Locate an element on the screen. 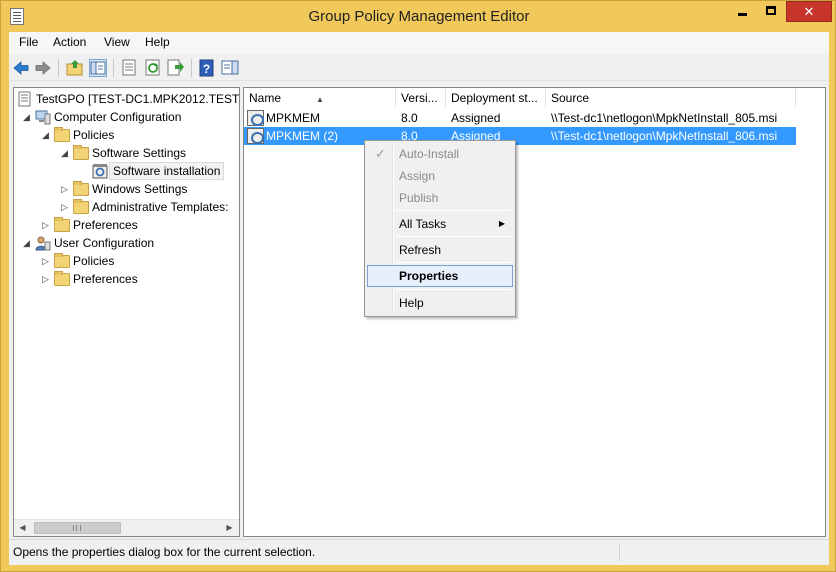 The width and height of the screenshot is (836, 572). column-header-name: Name ▲ is located at coordinates (320, 98).